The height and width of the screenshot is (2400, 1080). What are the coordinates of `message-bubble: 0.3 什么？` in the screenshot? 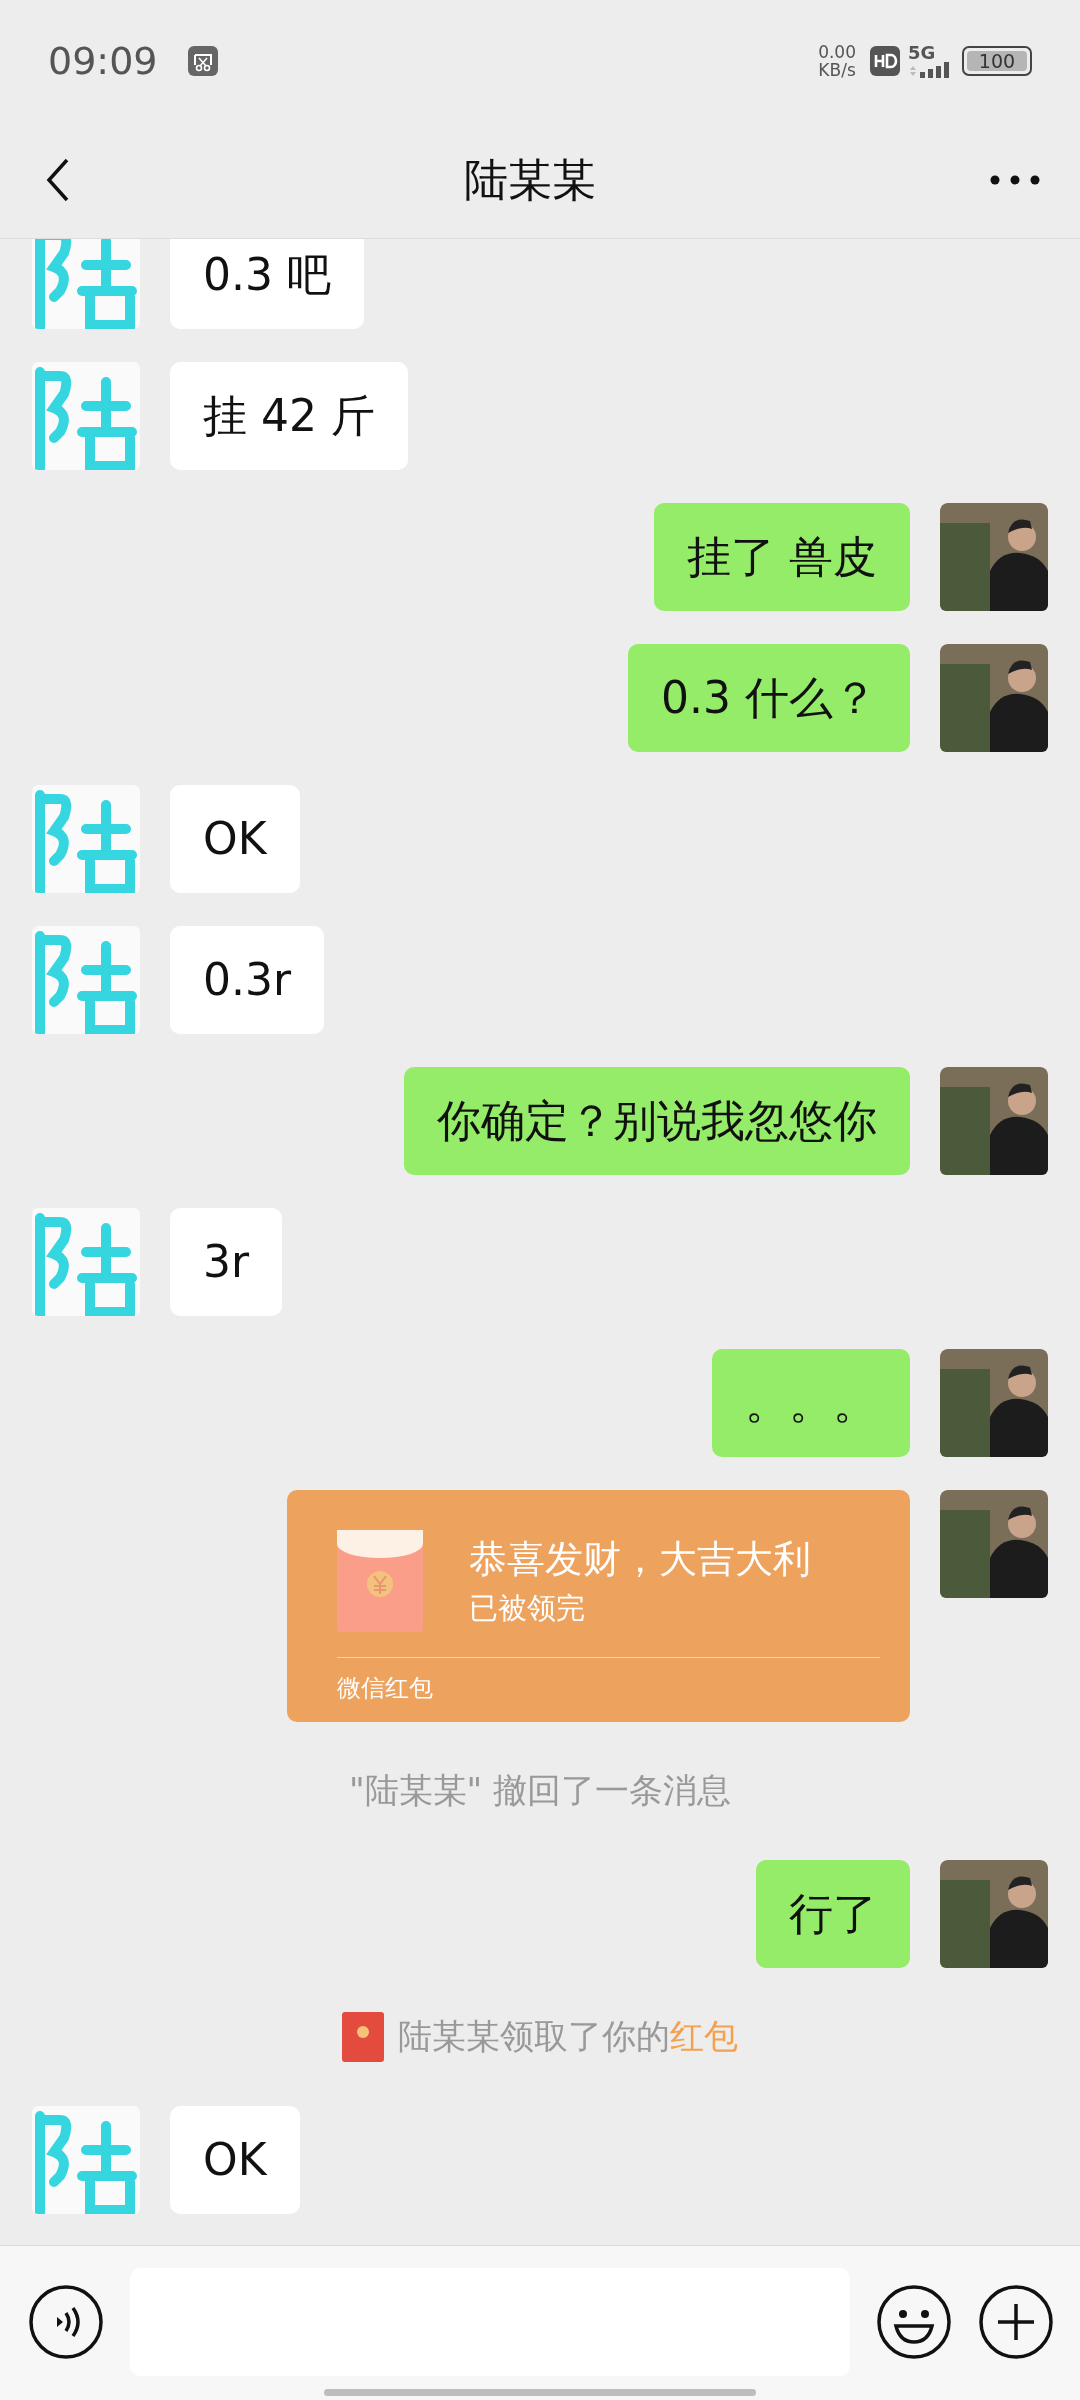 It's located at (769, 698).